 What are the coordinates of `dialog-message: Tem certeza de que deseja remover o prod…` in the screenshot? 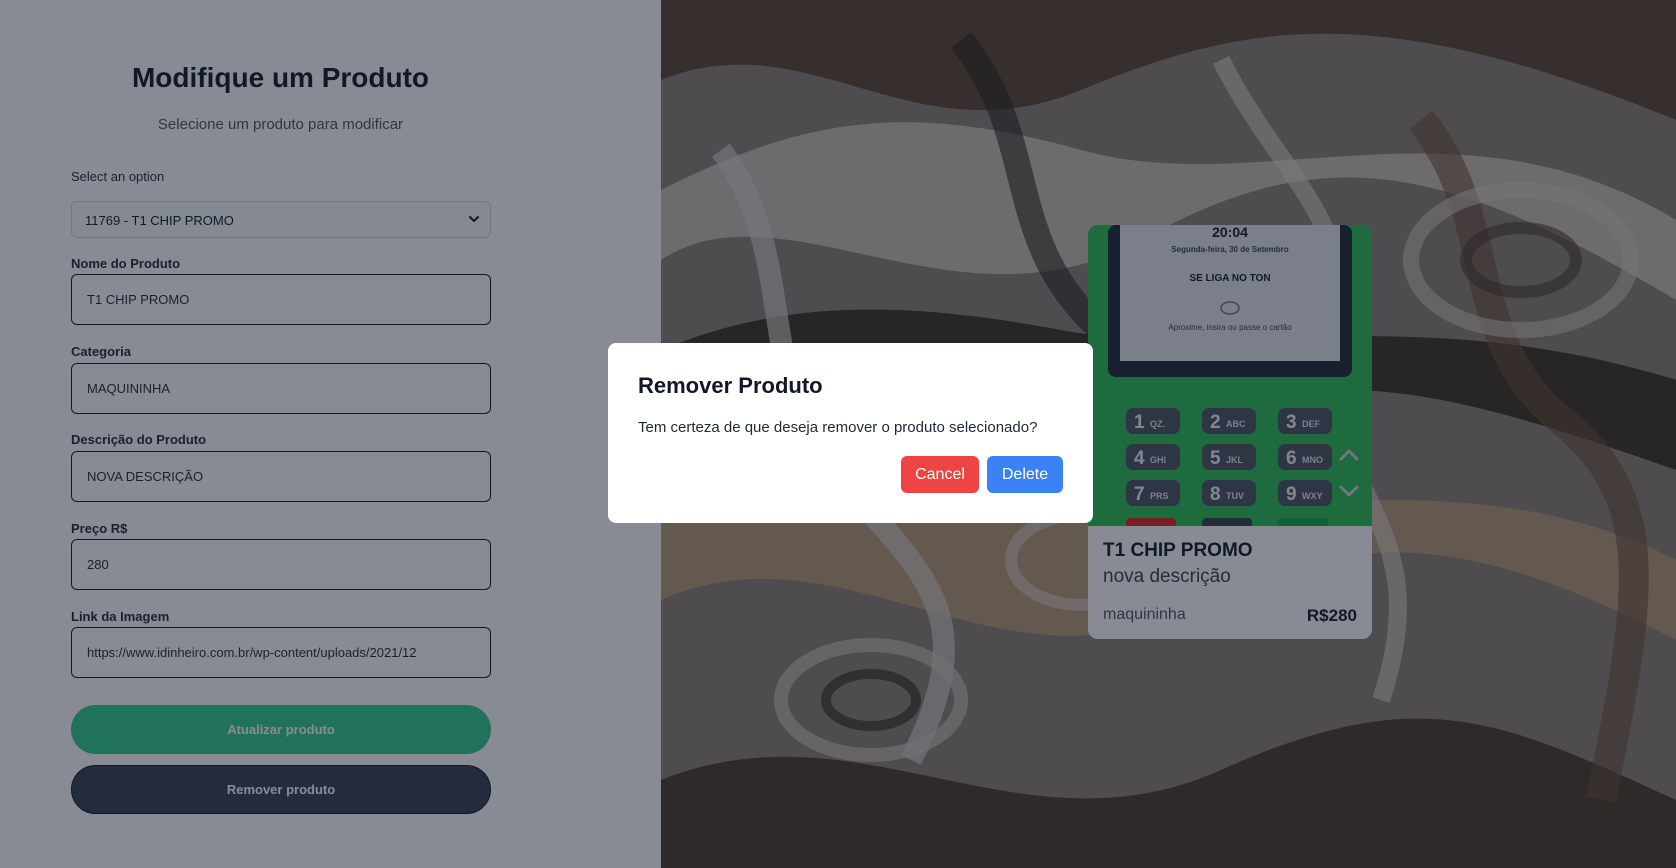 It's located at (838, 427).